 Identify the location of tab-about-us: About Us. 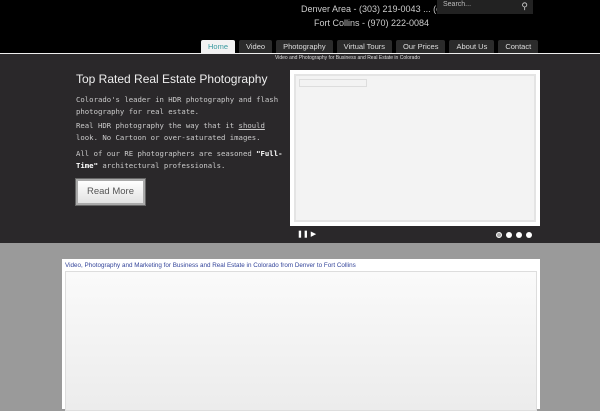
(472, 46).